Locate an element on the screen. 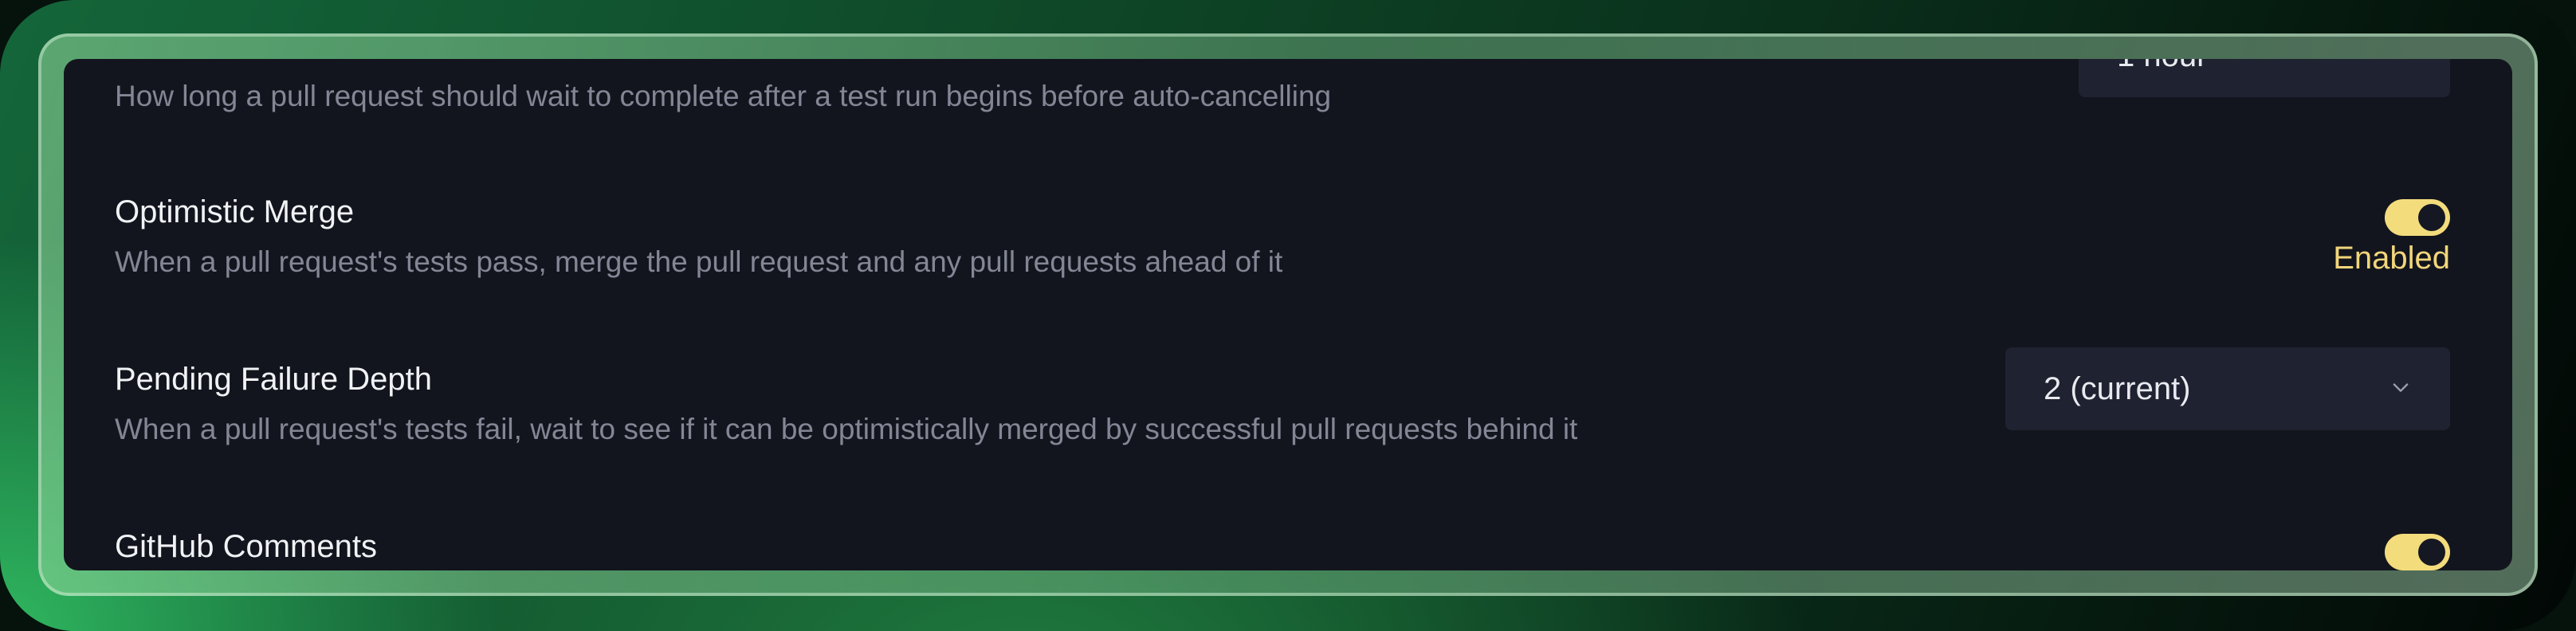 Image resolution: width=2576 pixels, height=631 pixels. select-value: 1 hour is located at coordinates (2162, 67).